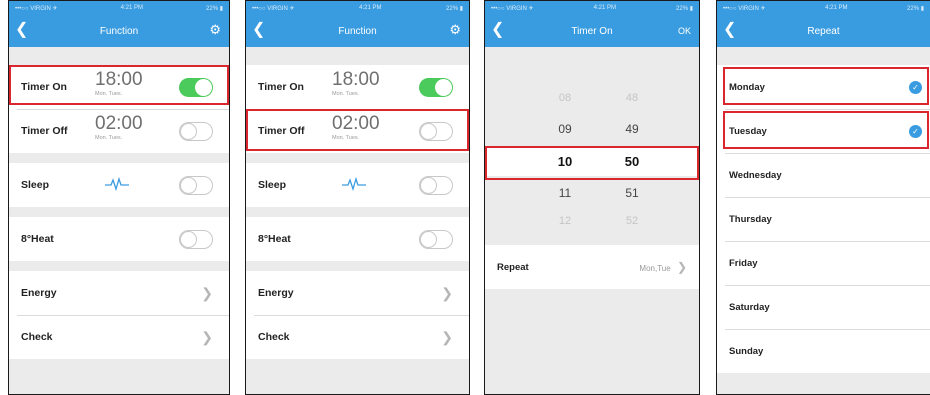 The width and height of the screenshot is (930, 395). I want to click on timer-on-label: Timer On, so click(281, 87).